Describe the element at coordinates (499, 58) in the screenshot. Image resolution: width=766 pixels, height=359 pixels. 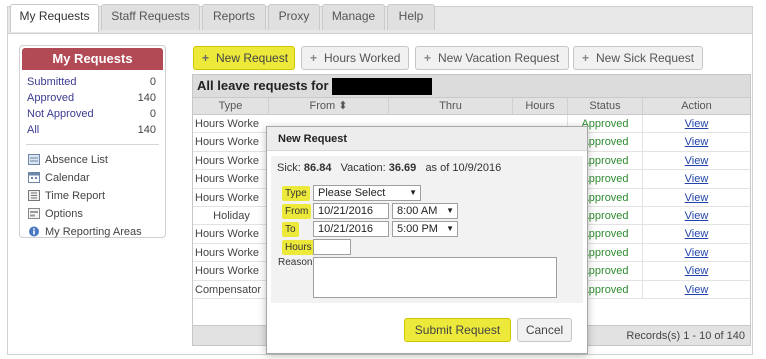
I see `button-label: New Vacation Request` at that location.